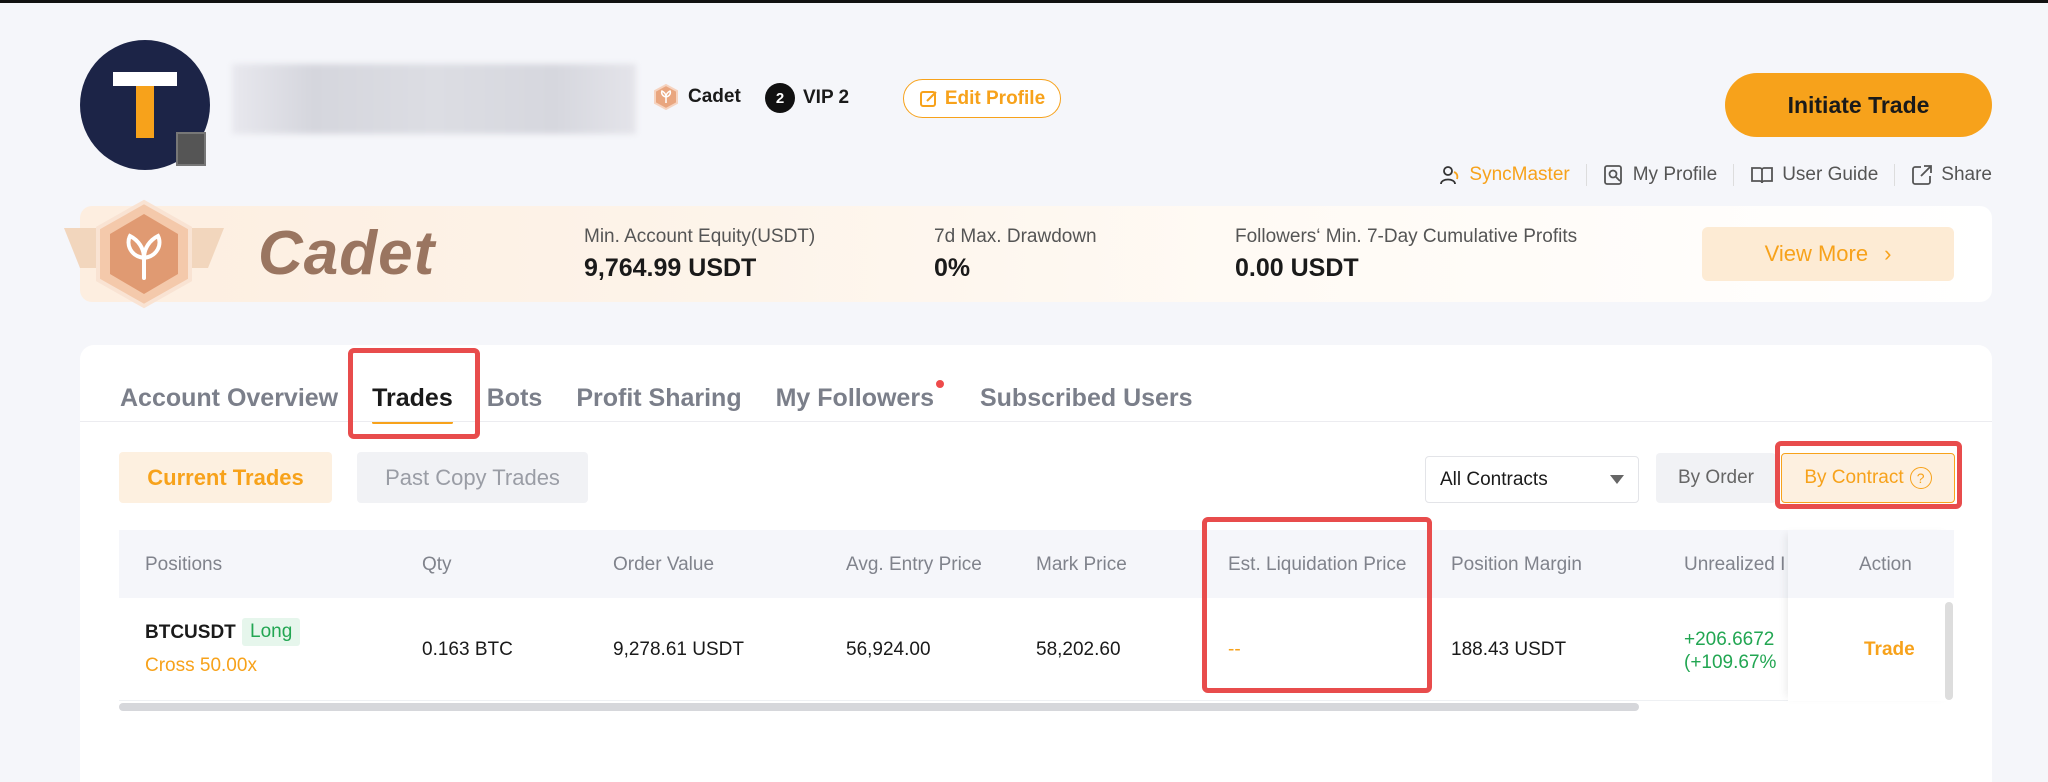 The image size is (2048, 782). What do you see at coordinates (879, 707) in the screenshot?
I see `horizontal-scrollbar` at bounding box center [879, 707].